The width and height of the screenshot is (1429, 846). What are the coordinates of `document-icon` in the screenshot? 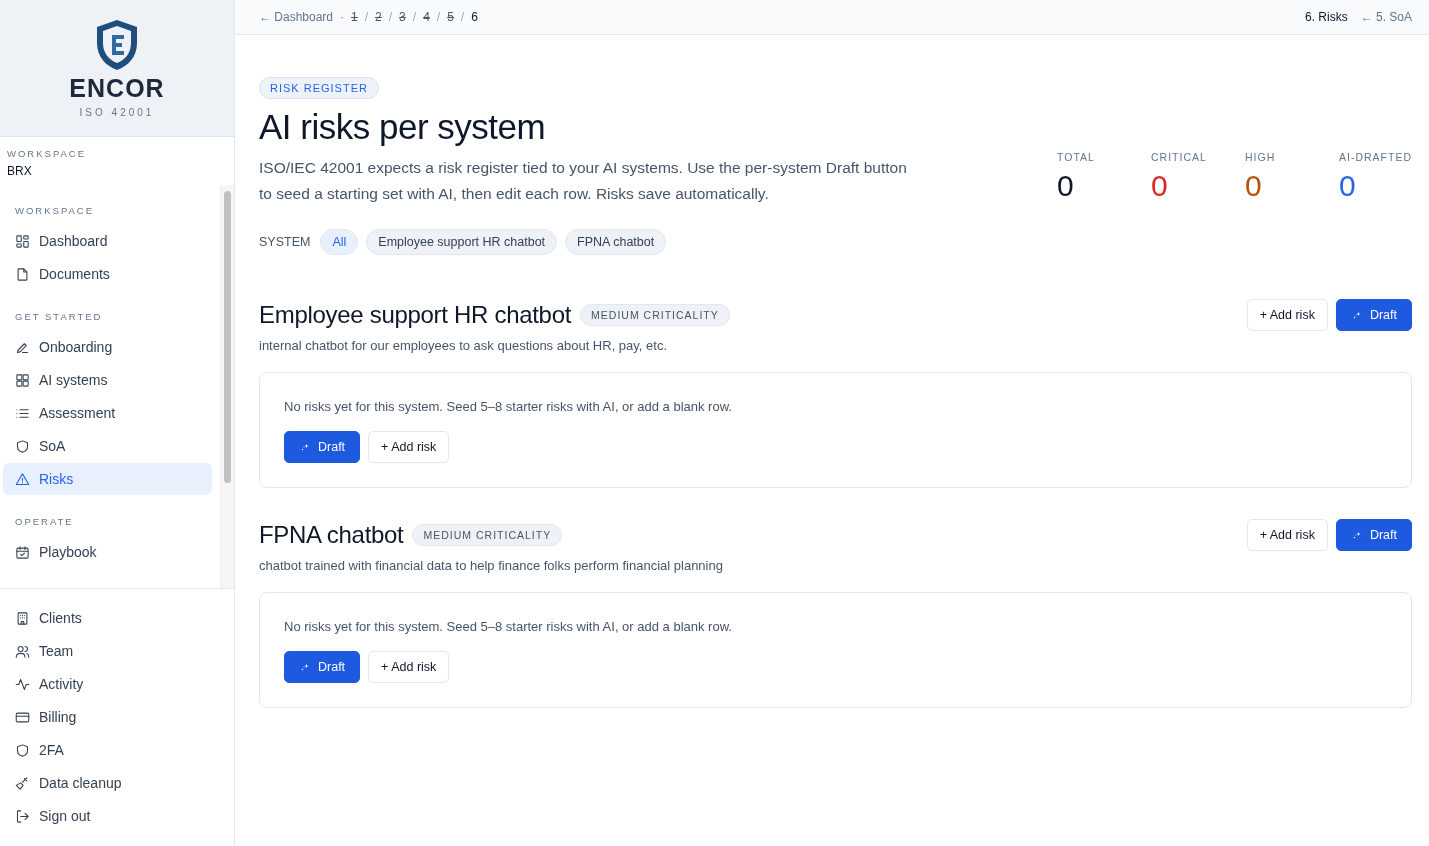 It's located at (22, 274).